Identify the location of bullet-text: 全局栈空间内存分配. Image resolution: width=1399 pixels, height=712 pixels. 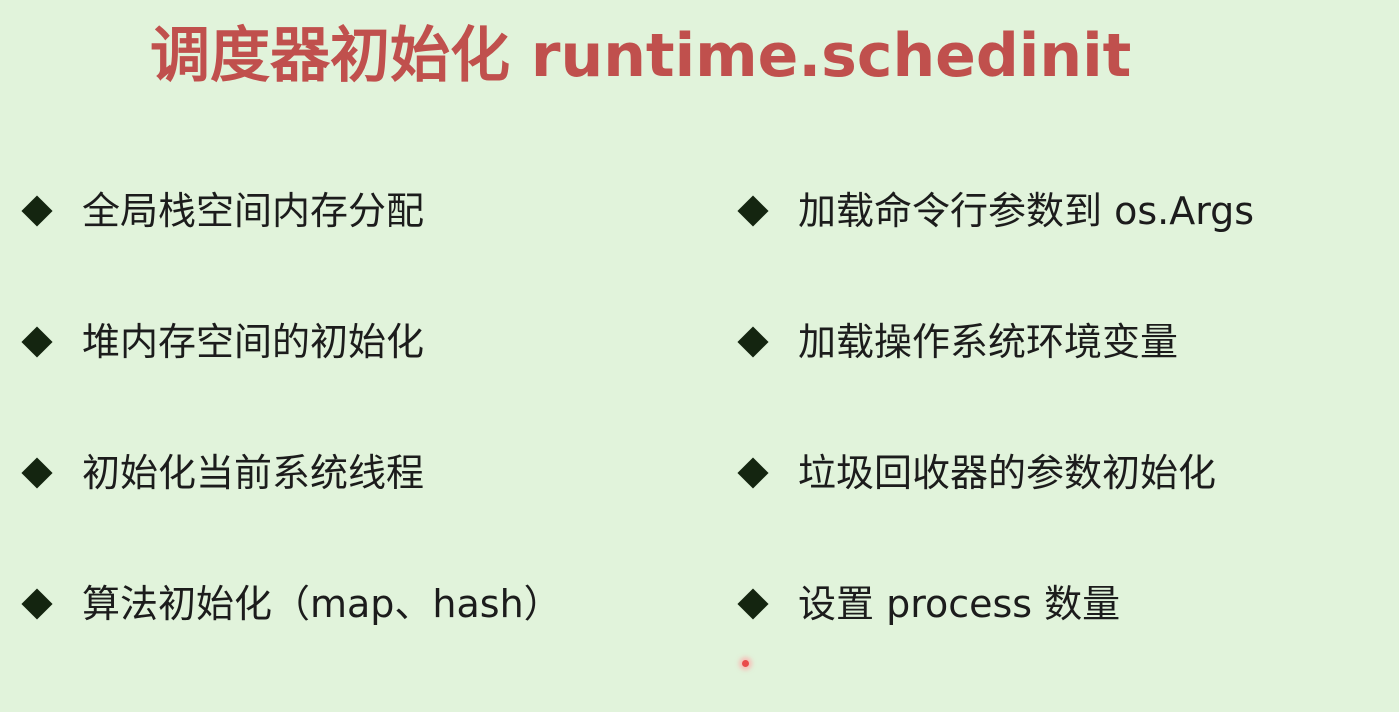
(253, 211).